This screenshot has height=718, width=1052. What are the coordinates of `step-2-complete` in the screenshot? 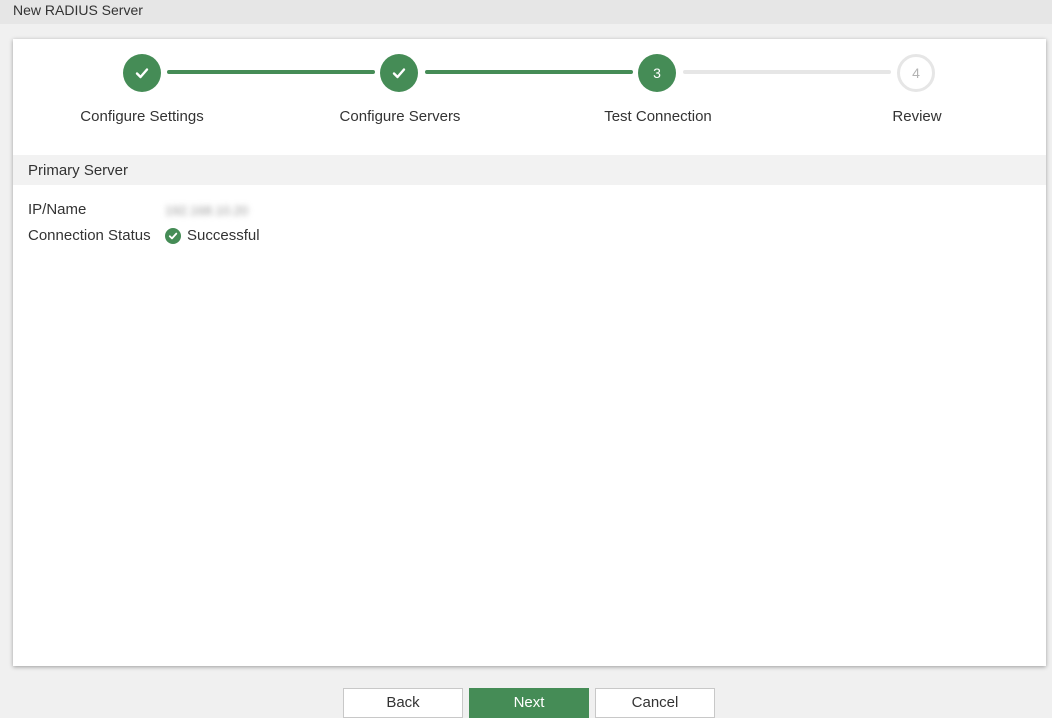 It's located at (399, 73).